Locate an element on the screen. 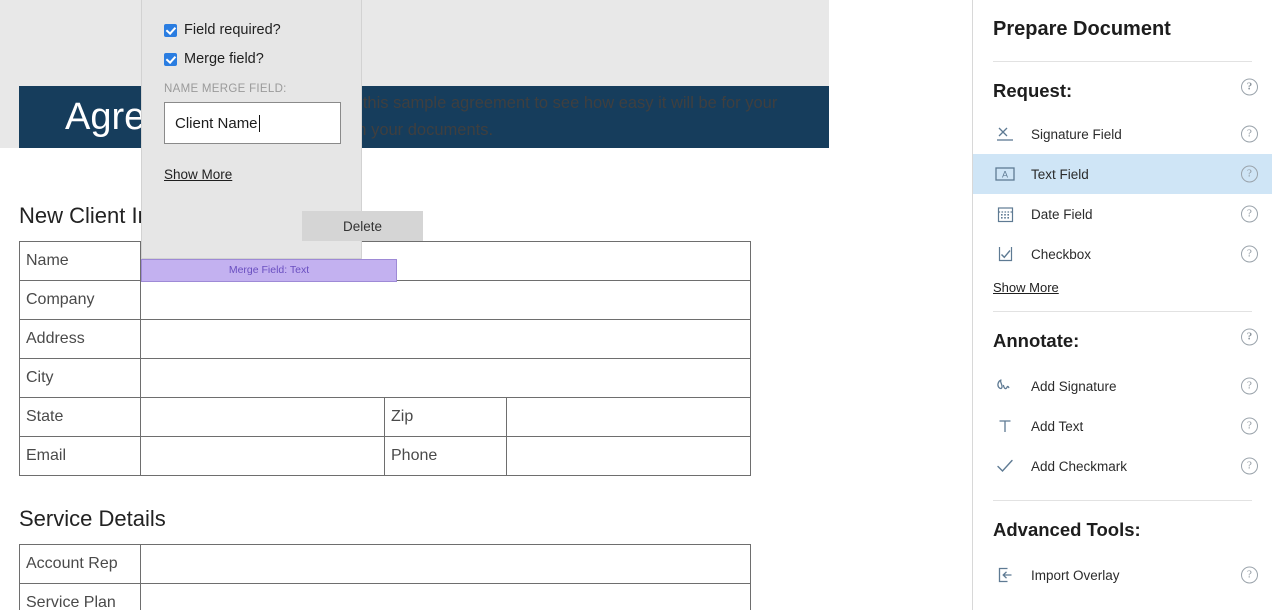 This screenshot has height=610, width=1272. sidebar-item-label: Signature Field is located at coordinates (1076, 134).